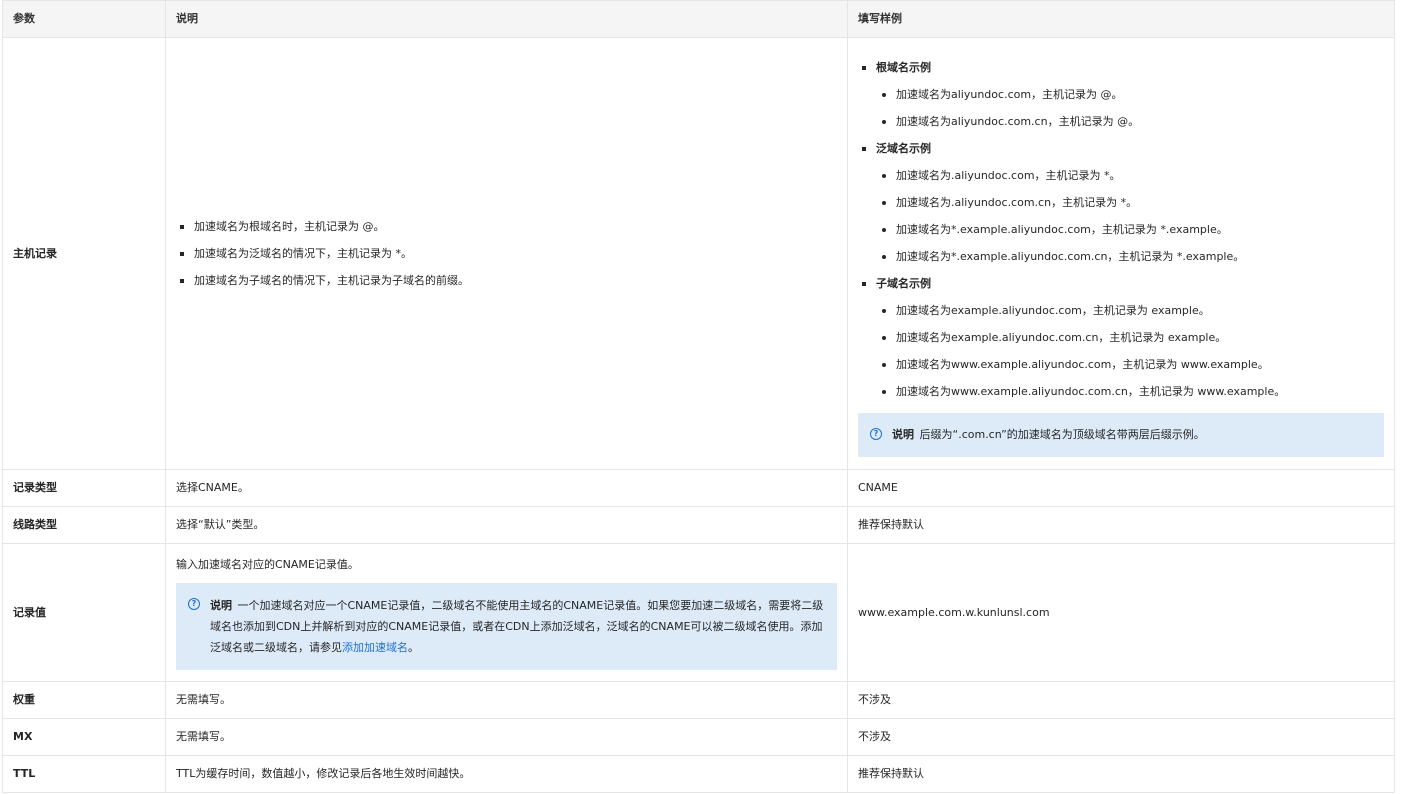 Image resolution: width=1418 pixels, height=794 pixels. I want to click on example-ttl: 推荐保持默认, so click(1121, 774).